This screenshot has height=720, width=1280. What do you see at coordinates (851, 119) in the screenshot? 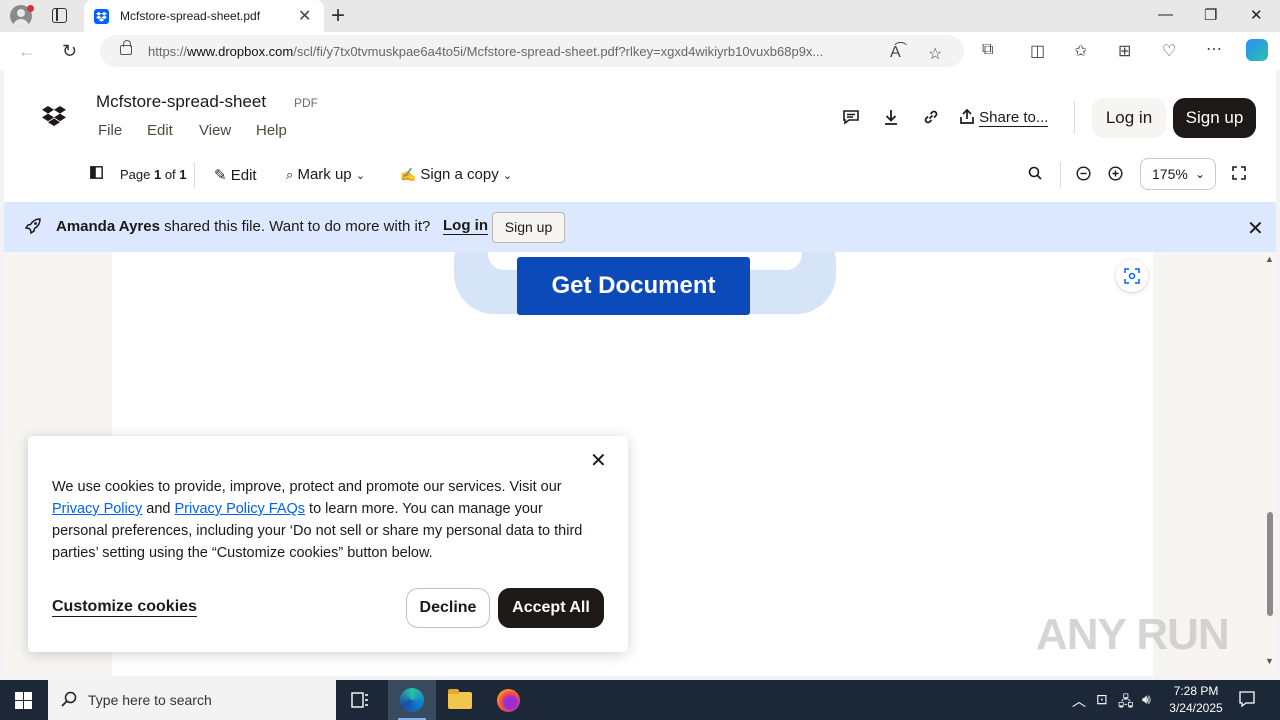
I see `comment-icon` at bounding box center [851, 119].